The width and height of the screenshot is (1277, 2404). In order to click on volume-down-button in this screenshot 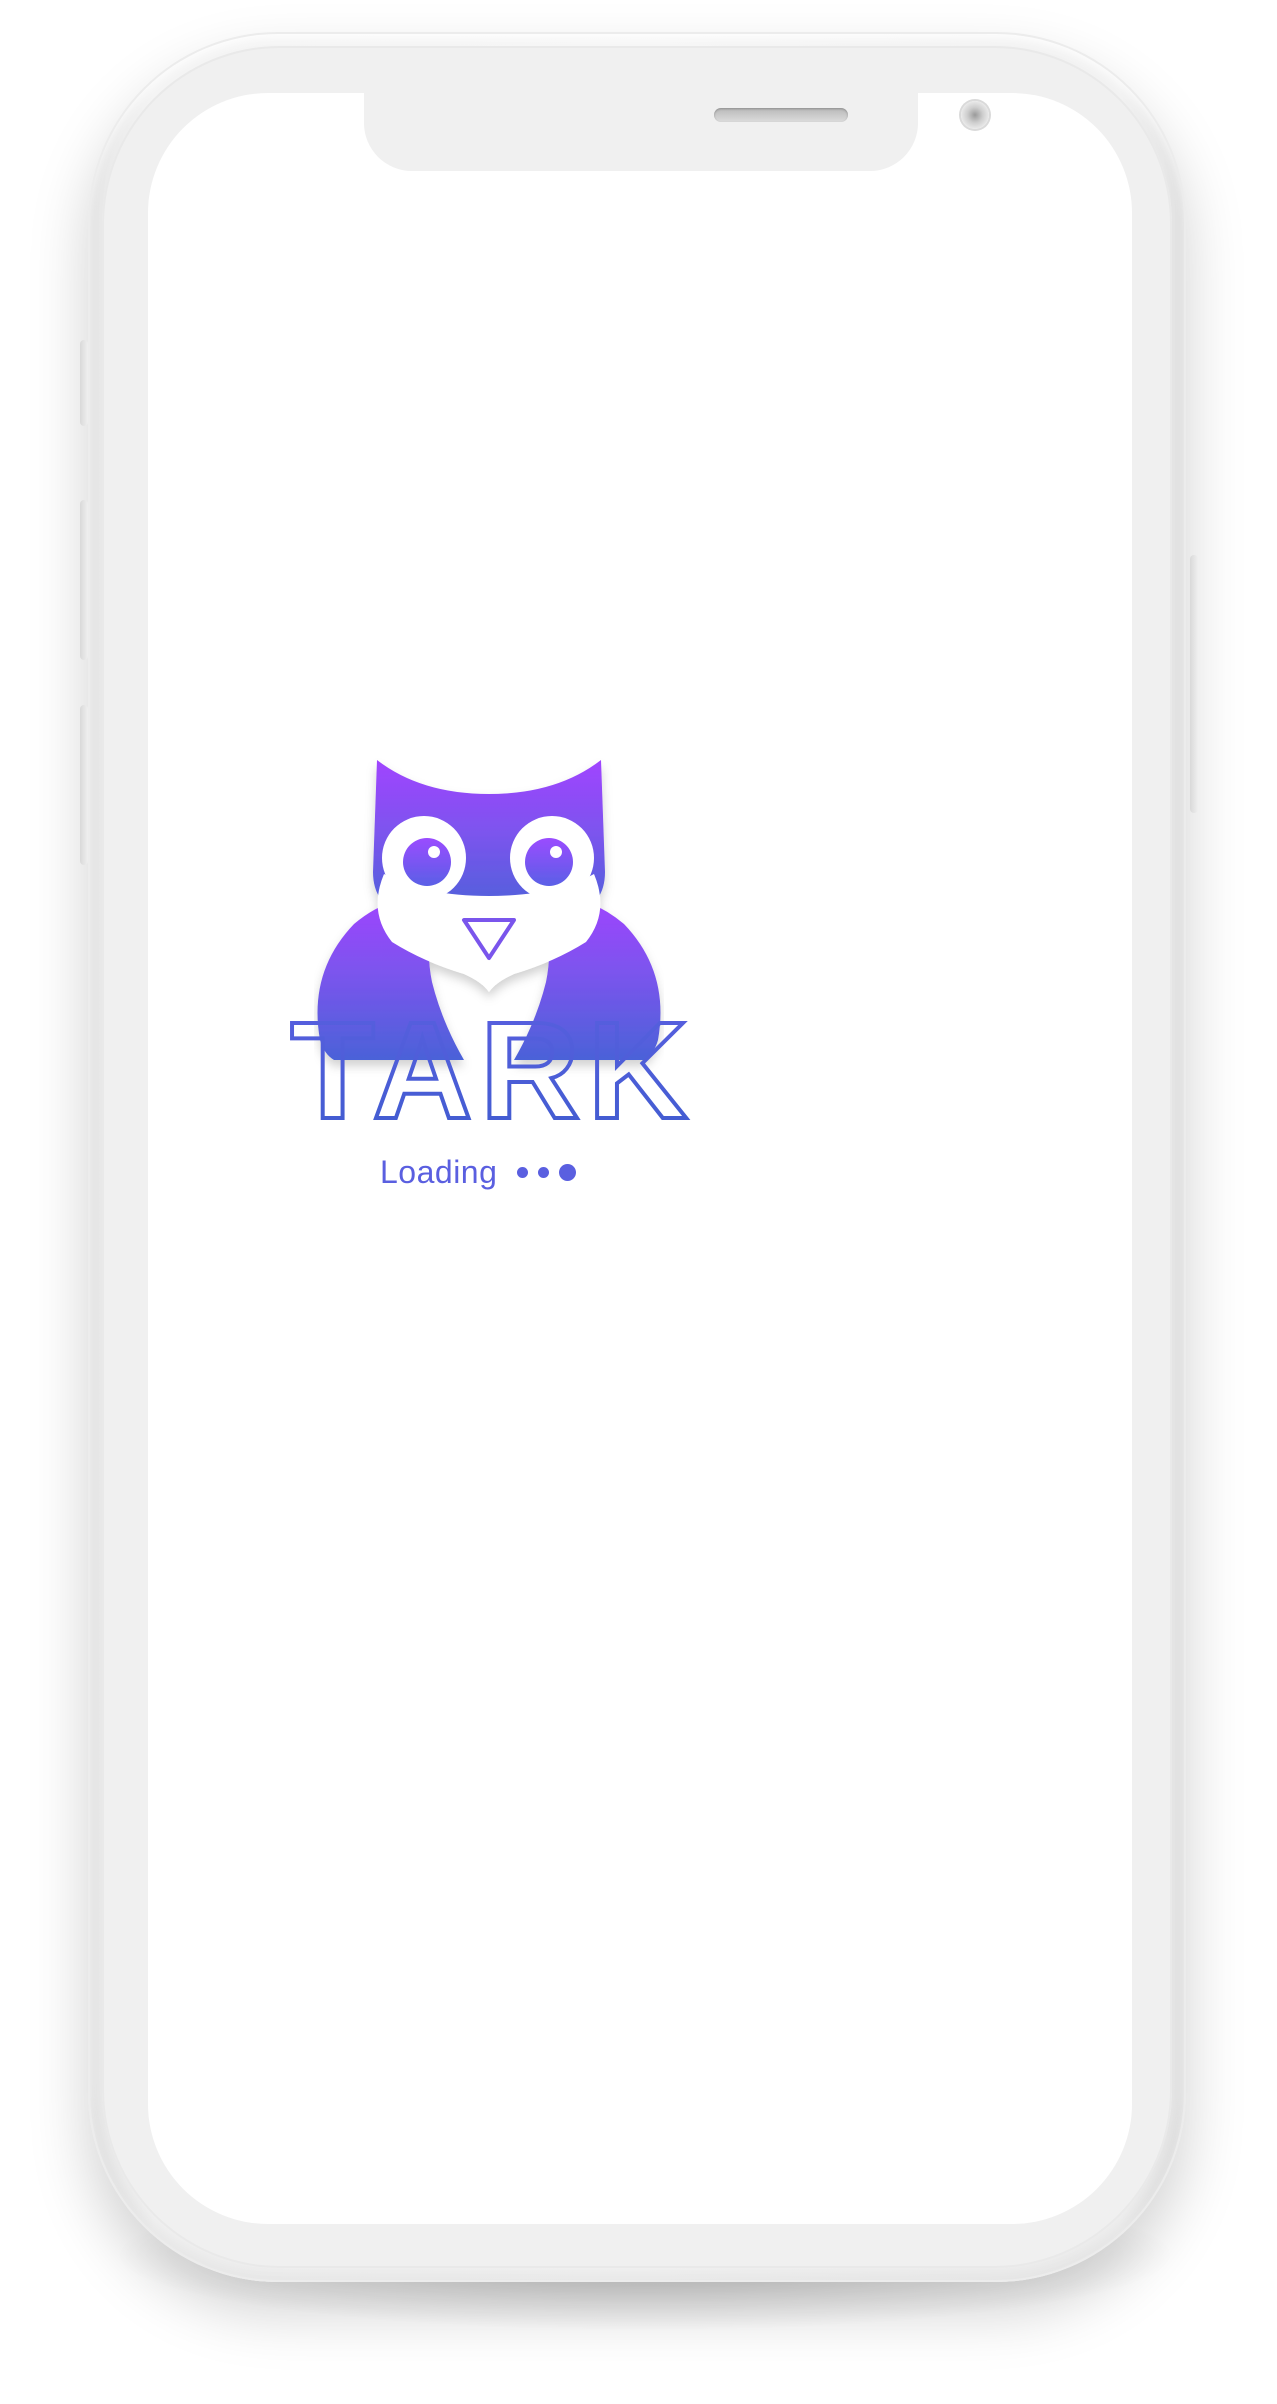, I will do `click(84, 785)`.